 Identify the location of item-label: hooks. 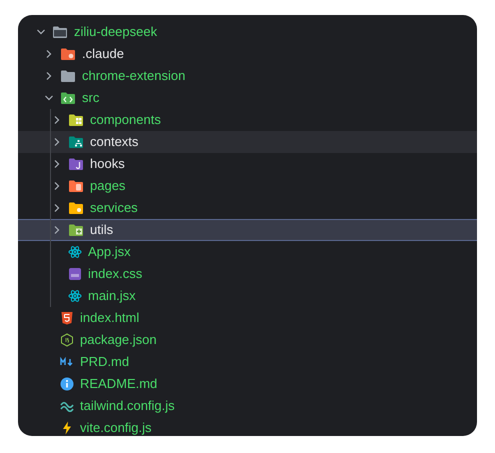
(107, 164).